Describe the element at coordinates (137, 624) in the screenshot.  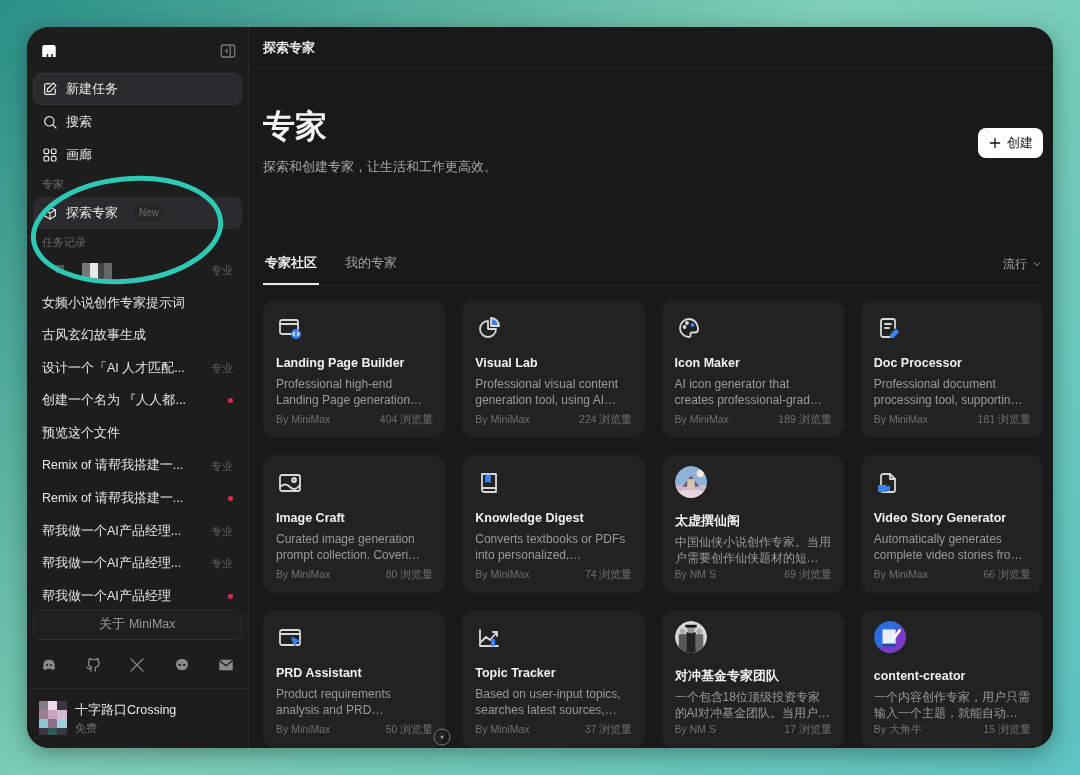
I see `about-button: 关于 MiniMax` at that location.